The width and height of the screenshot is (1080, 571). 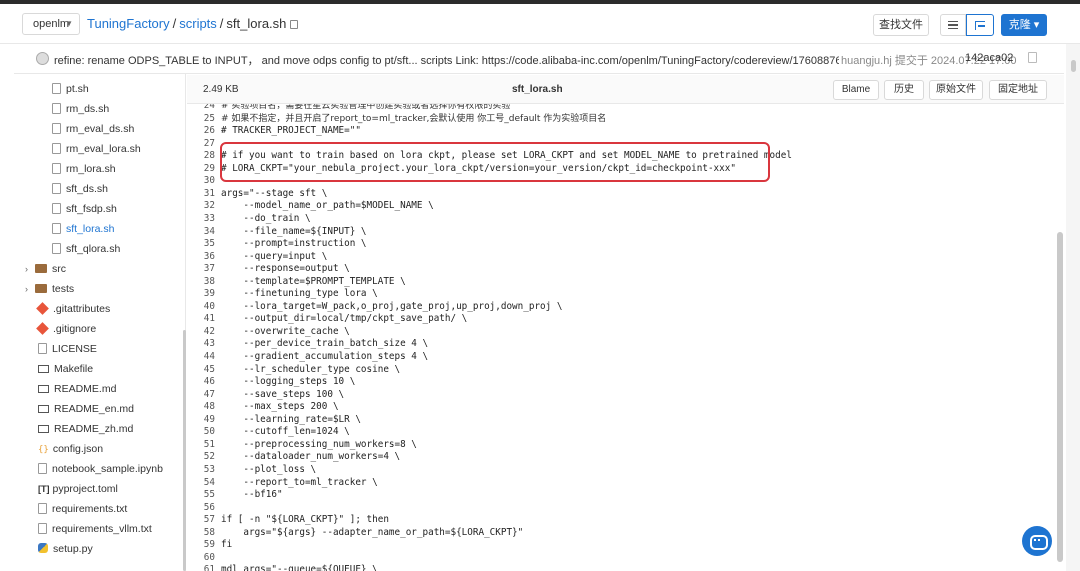 I want to click on line-number: 53, so click(x=201, y=470).